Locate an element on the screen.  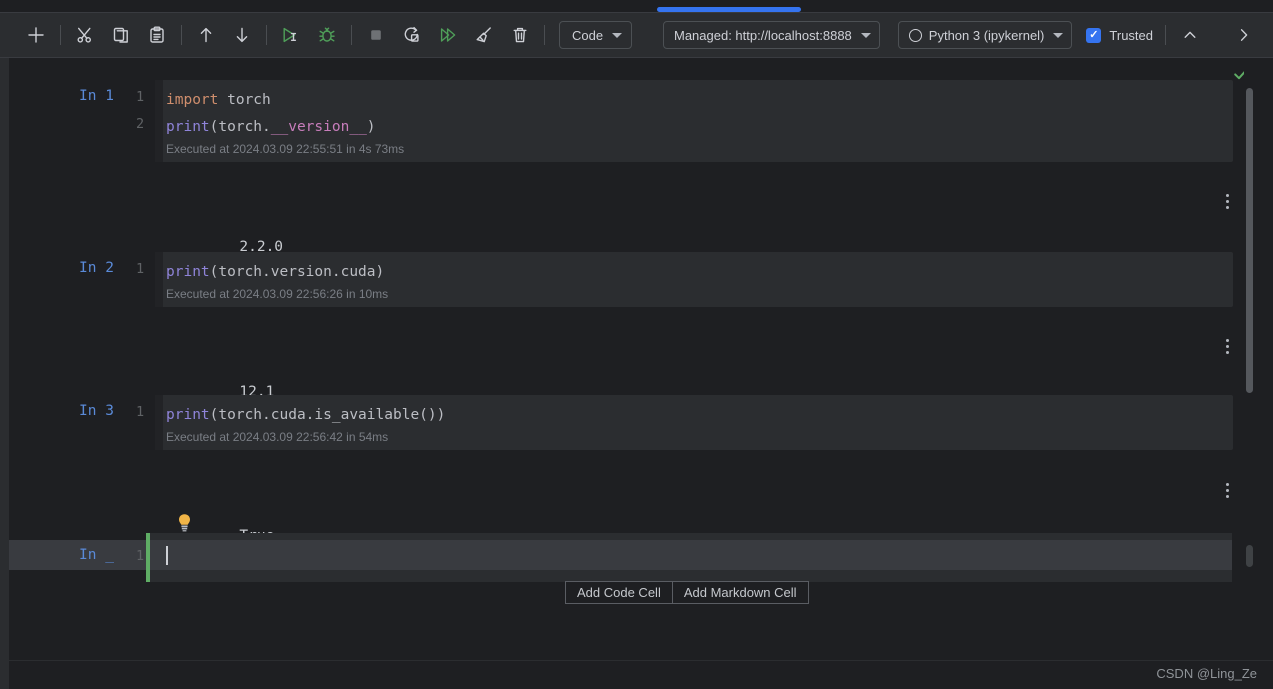
line-number-1-2: 2 is located at coordinates (140, 124).